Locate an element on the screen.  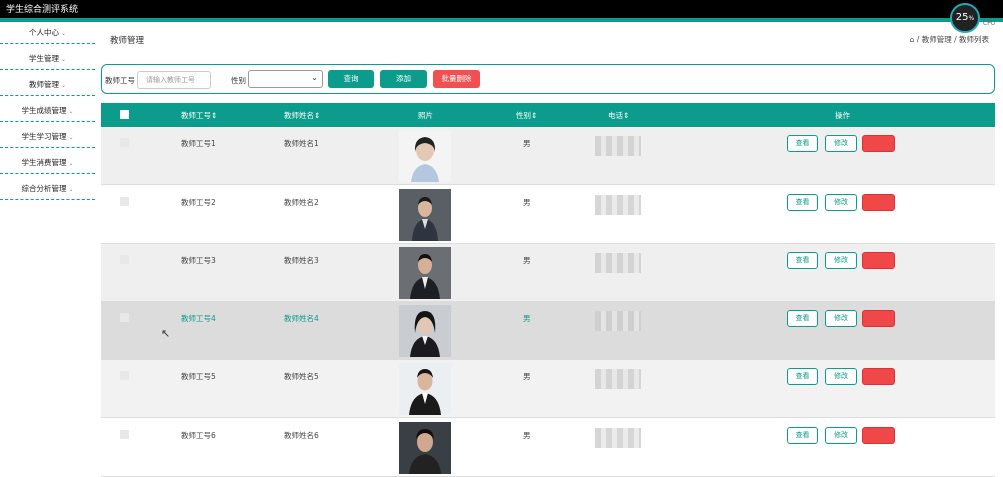
gender-label: 性别 is located at coordinates (238, 80).